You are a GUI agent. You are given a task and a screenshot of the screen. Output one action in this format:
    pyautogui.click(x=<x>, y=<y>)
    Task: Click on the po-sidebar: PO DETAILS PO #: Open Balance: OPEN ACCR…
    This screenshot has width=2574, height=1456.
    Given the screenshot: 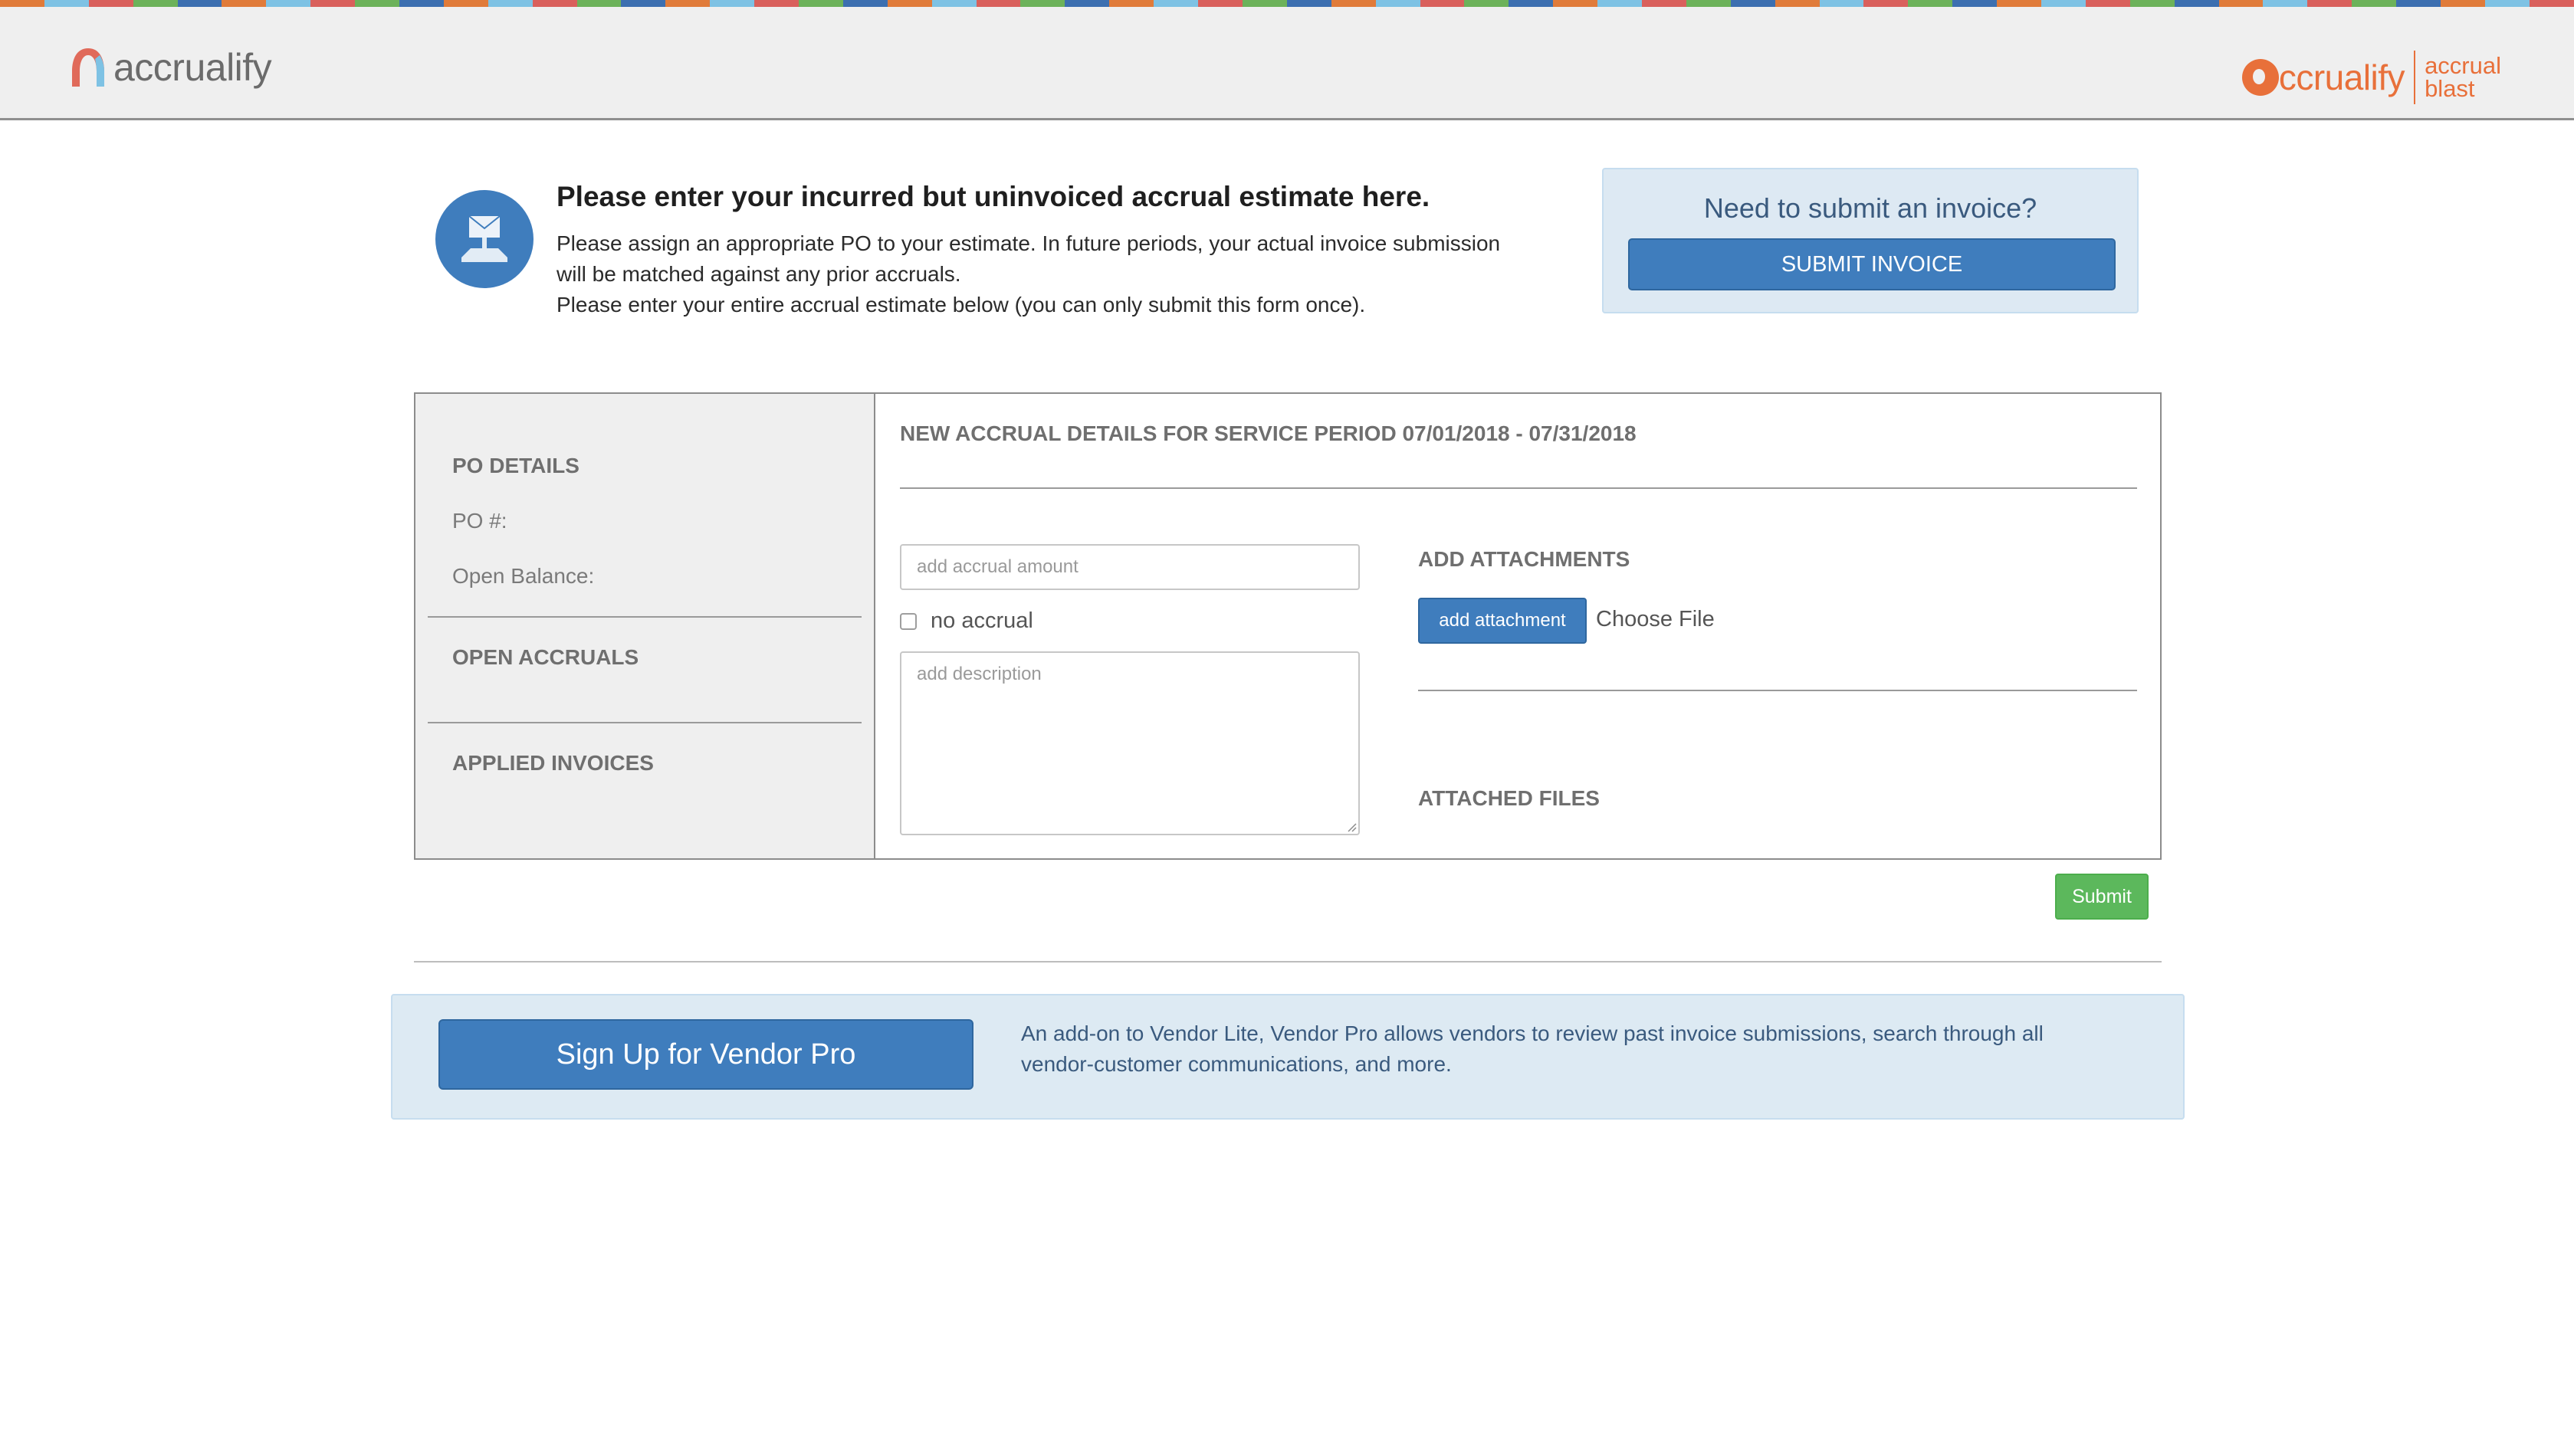 What is the action you would take?
    pyautogui.click(x=645, y=626)
    